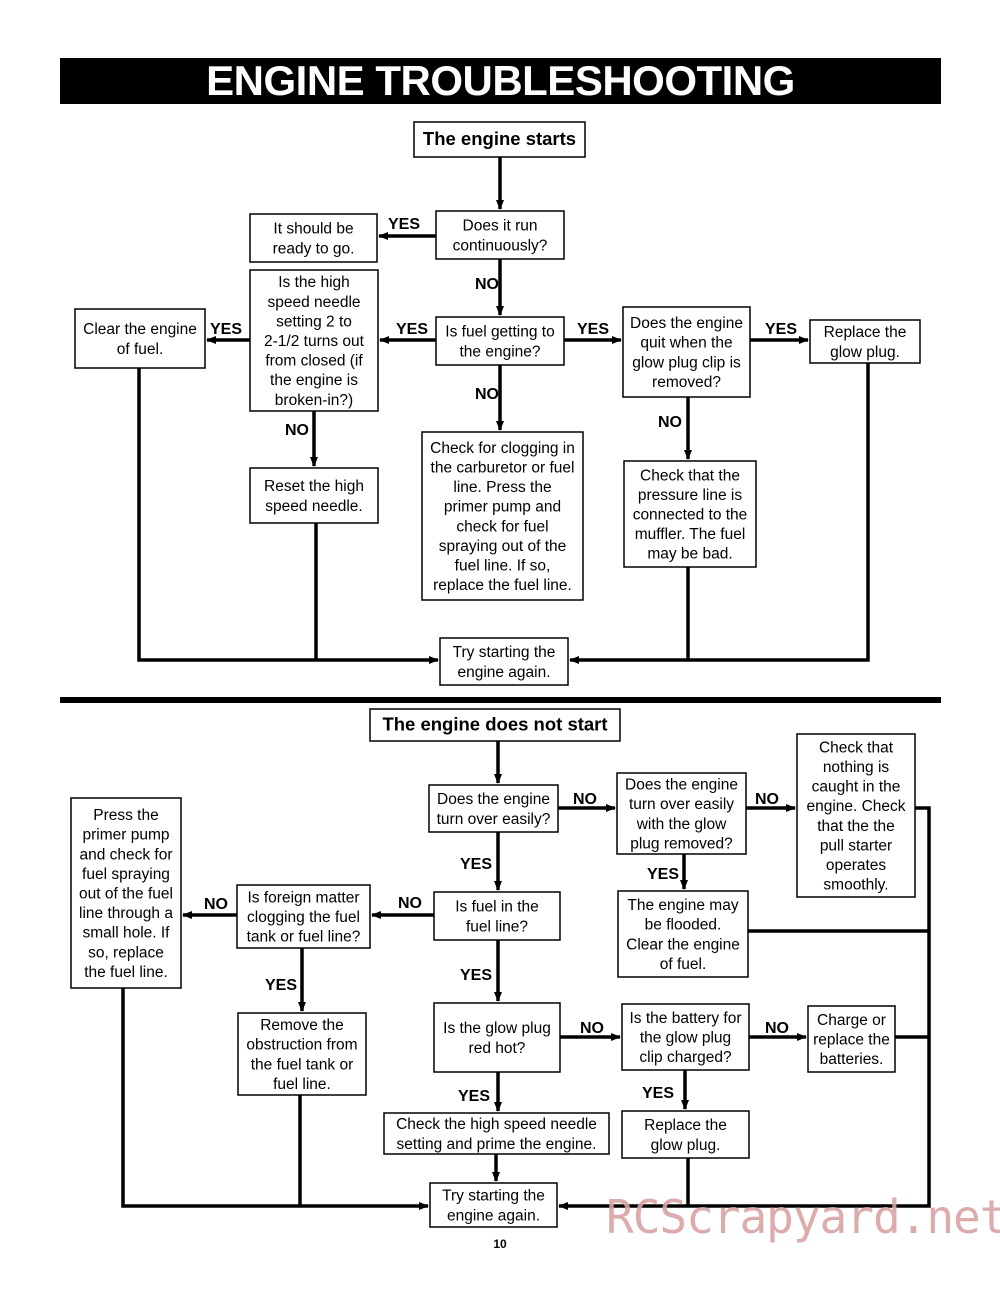 The width and height of the screenshot is (1000, 1294). I want to click on flow-box-text: out of the fuel, so click(126, 893).